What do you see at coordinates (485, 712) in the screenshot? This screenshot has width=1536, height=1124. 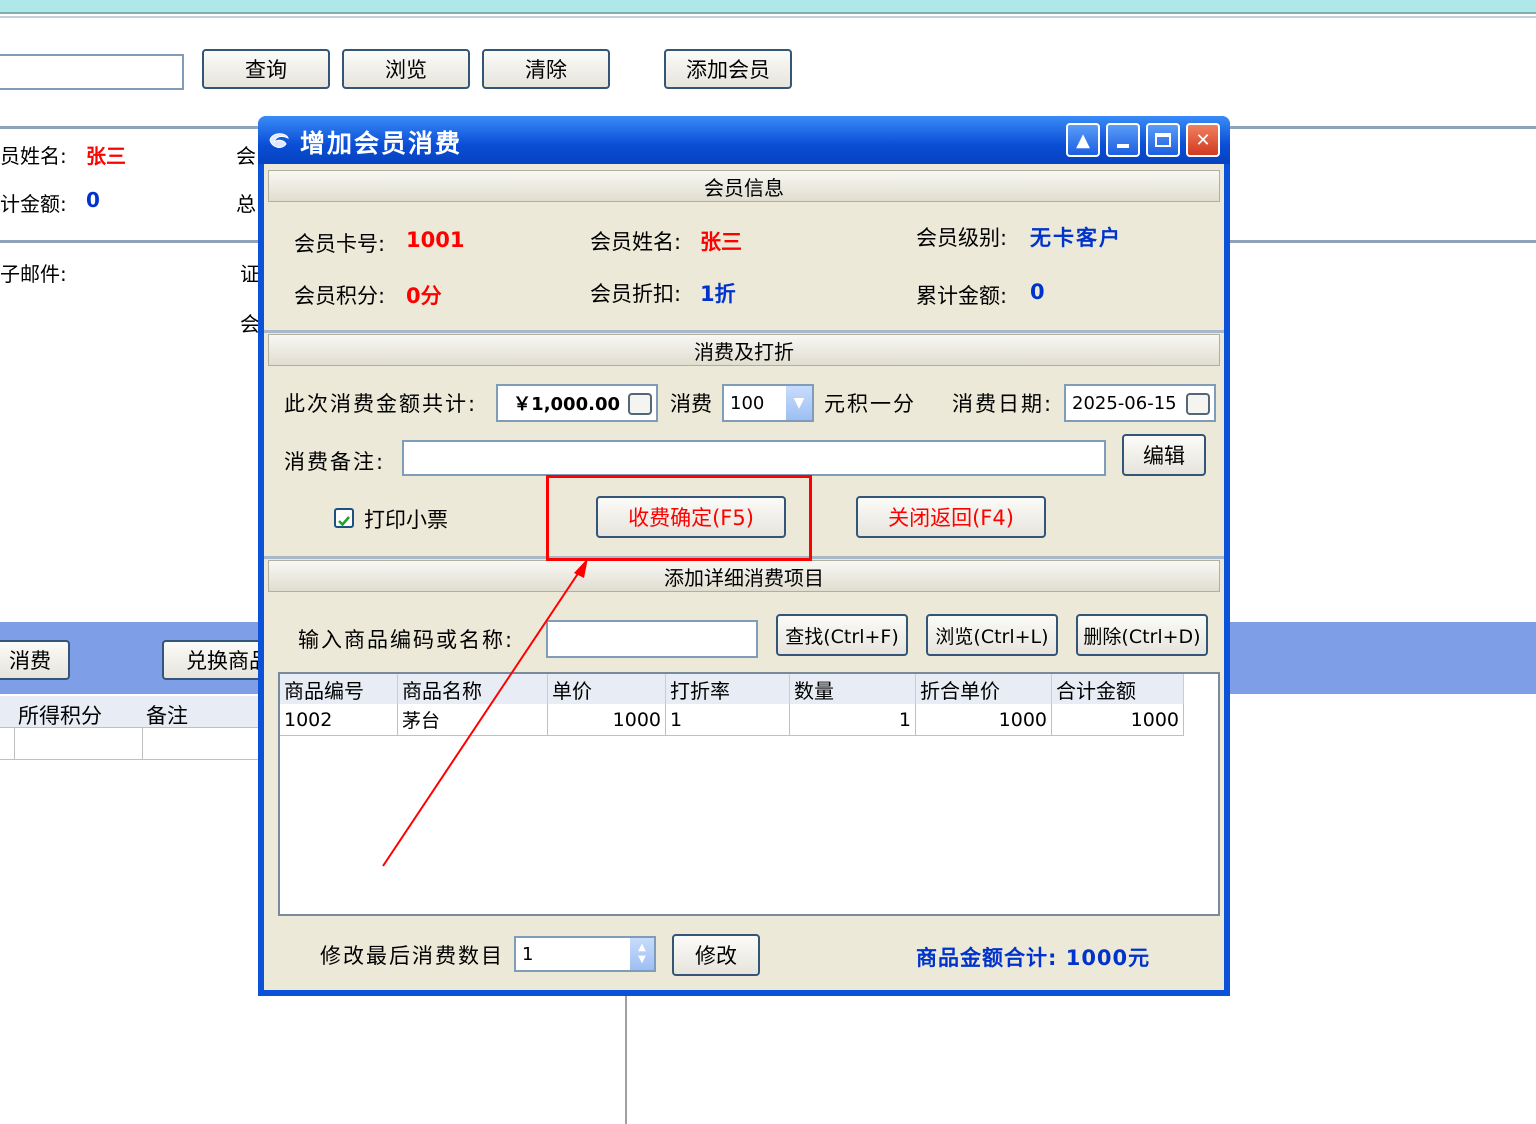 I see `annotation-arrow-icon` at bounding box center [485, 712].